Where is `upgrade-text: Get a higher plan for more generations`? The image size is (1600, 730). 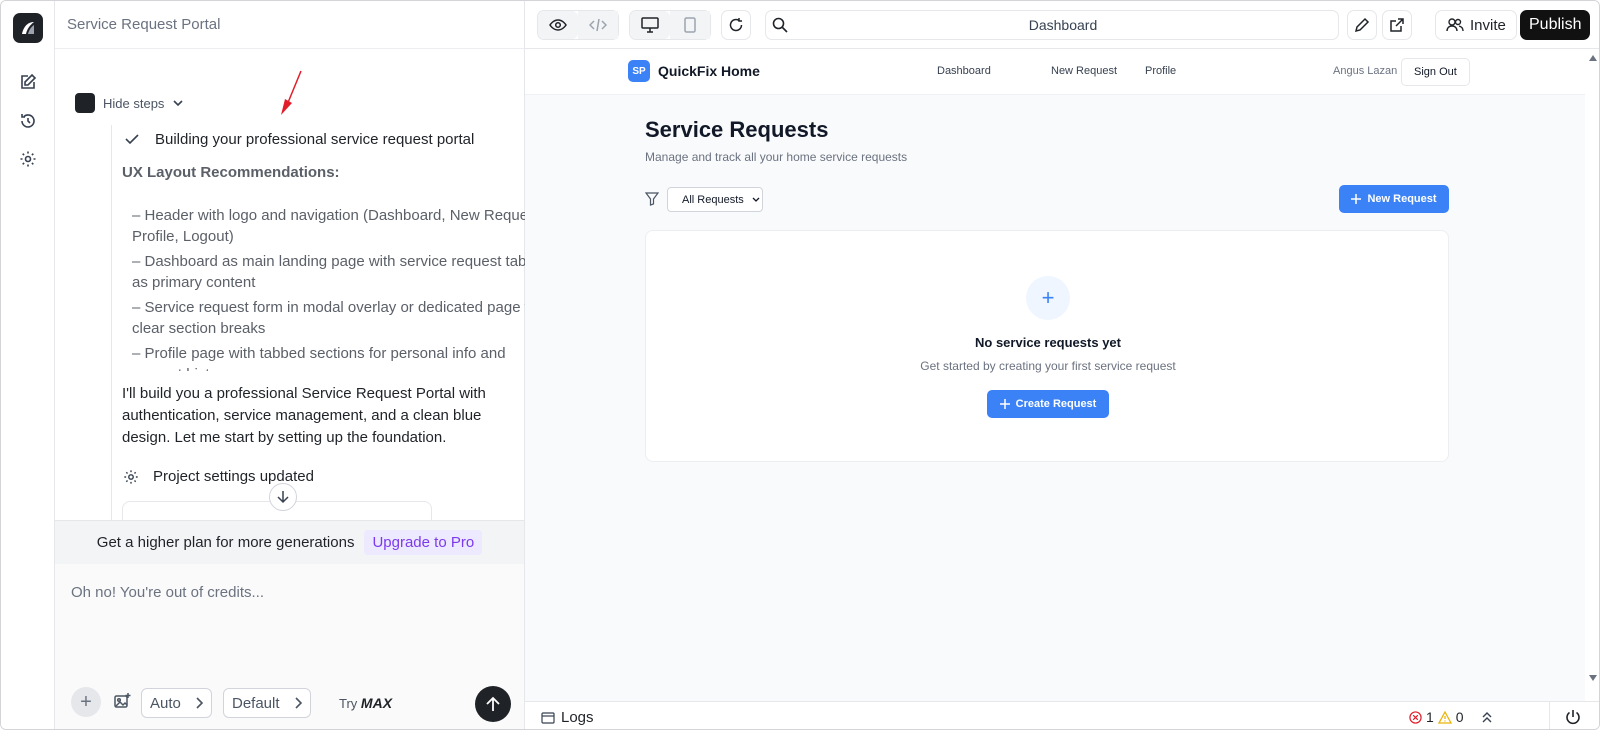
upgrade-text: Get a higher plan for more generations is located at coordinates (225, 542).